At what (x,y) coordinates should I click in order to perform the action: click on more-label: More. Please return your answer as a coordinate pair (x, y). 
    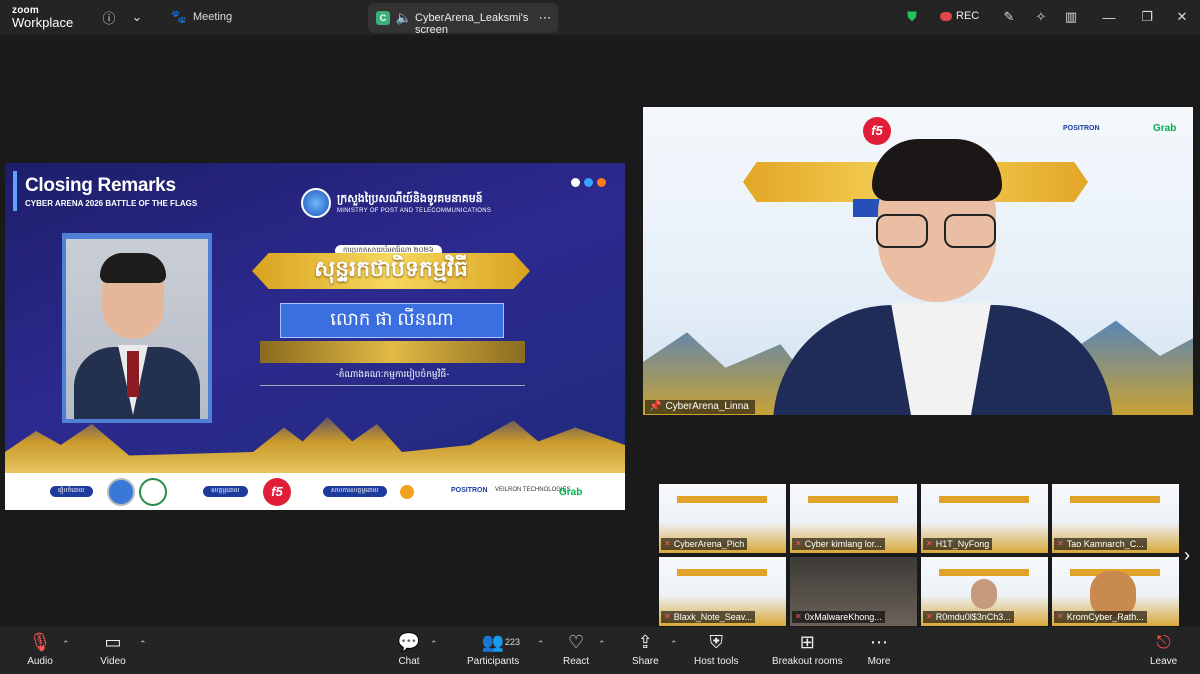
    Looking at the image, I should click on (879, 661).